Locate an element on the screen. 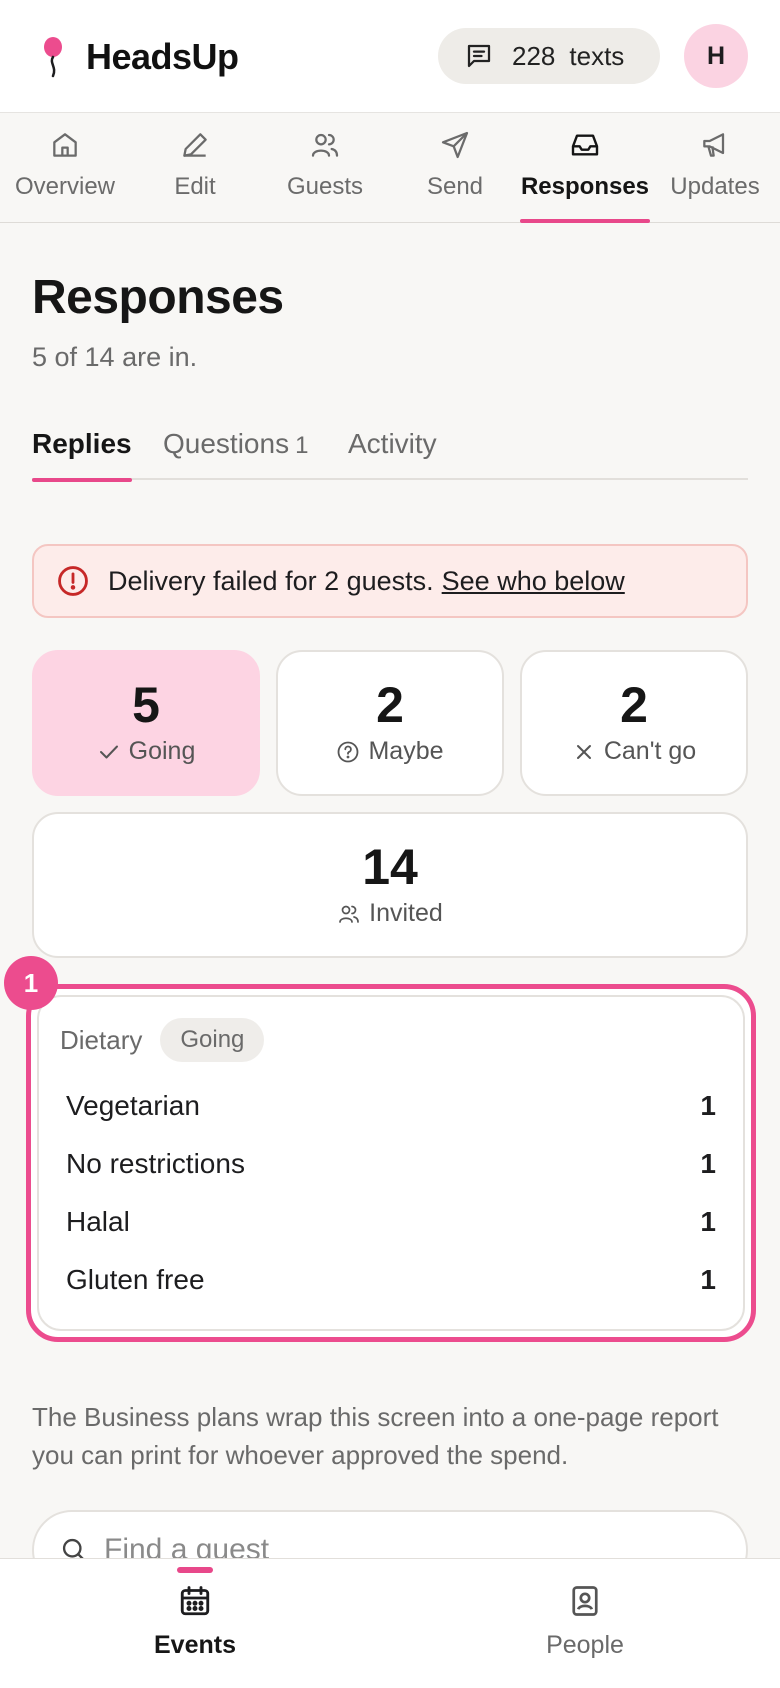 The image size is (780, 1688). stat-invited-value: 14 is located at coordinates (390, 867).